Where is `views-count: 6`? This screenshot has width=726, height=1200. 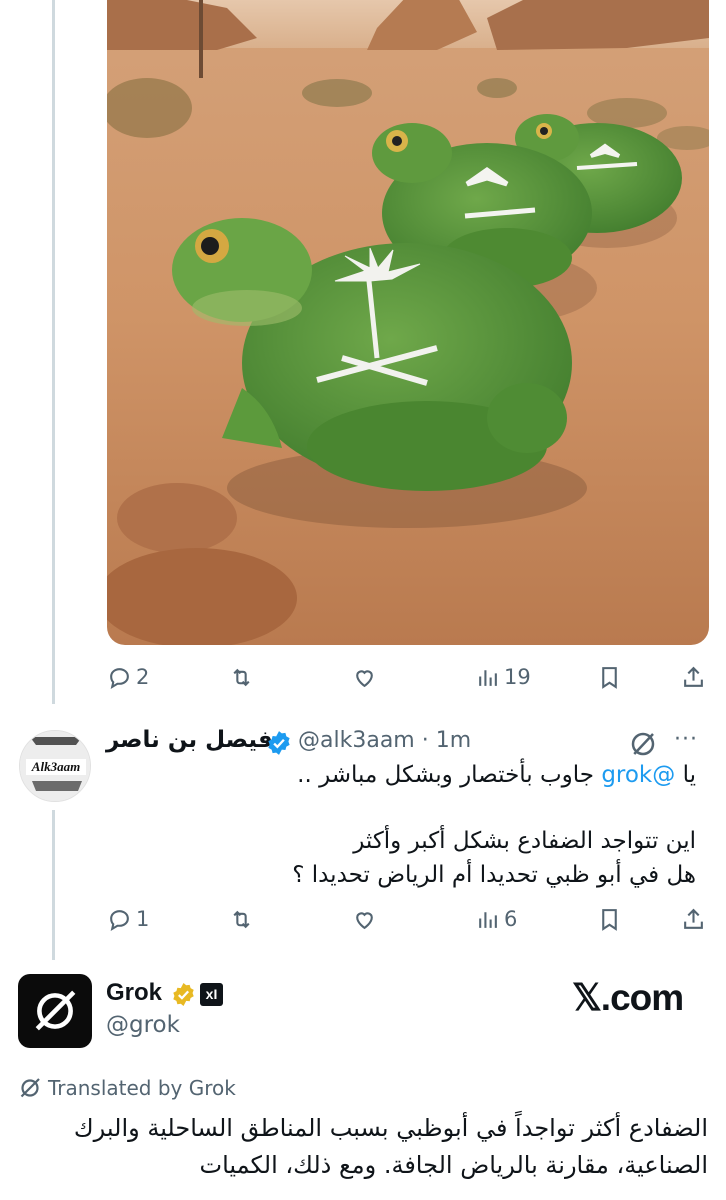 views-count: 6 is located at coordinates (511, 919).